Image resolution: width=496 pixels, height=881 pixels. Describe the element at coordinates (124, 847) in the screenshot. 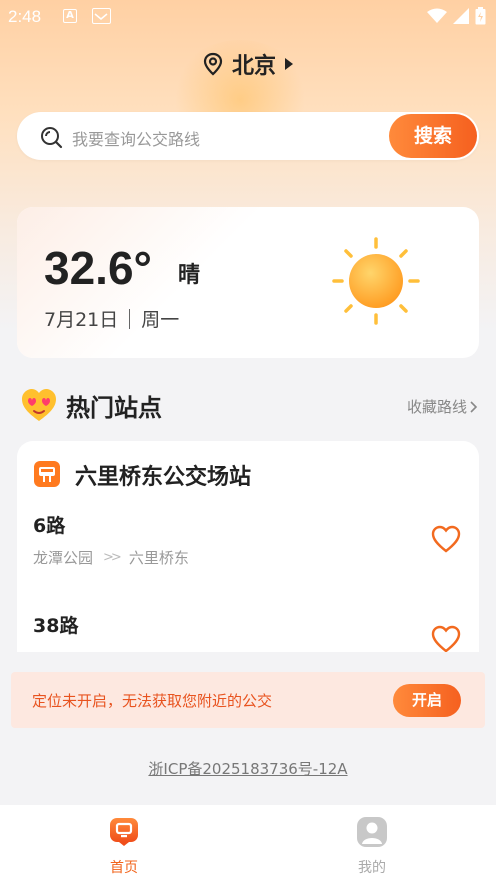

I see `tab-home: 首页` at that location.